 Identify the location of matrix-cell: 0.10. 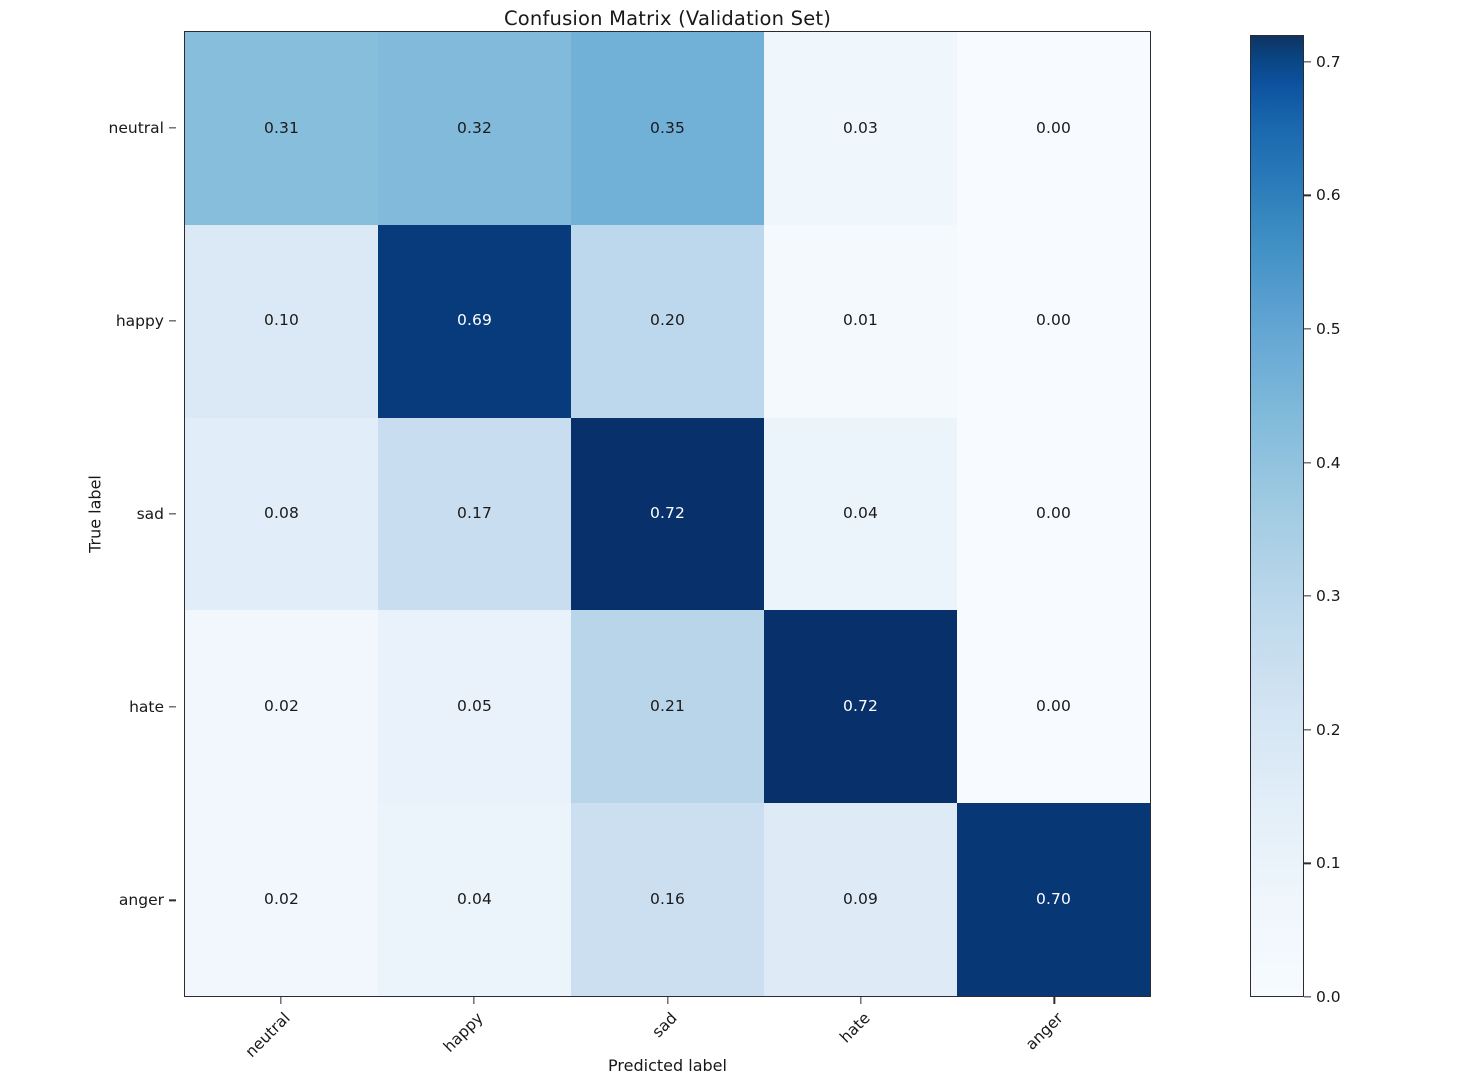
(281, 321).